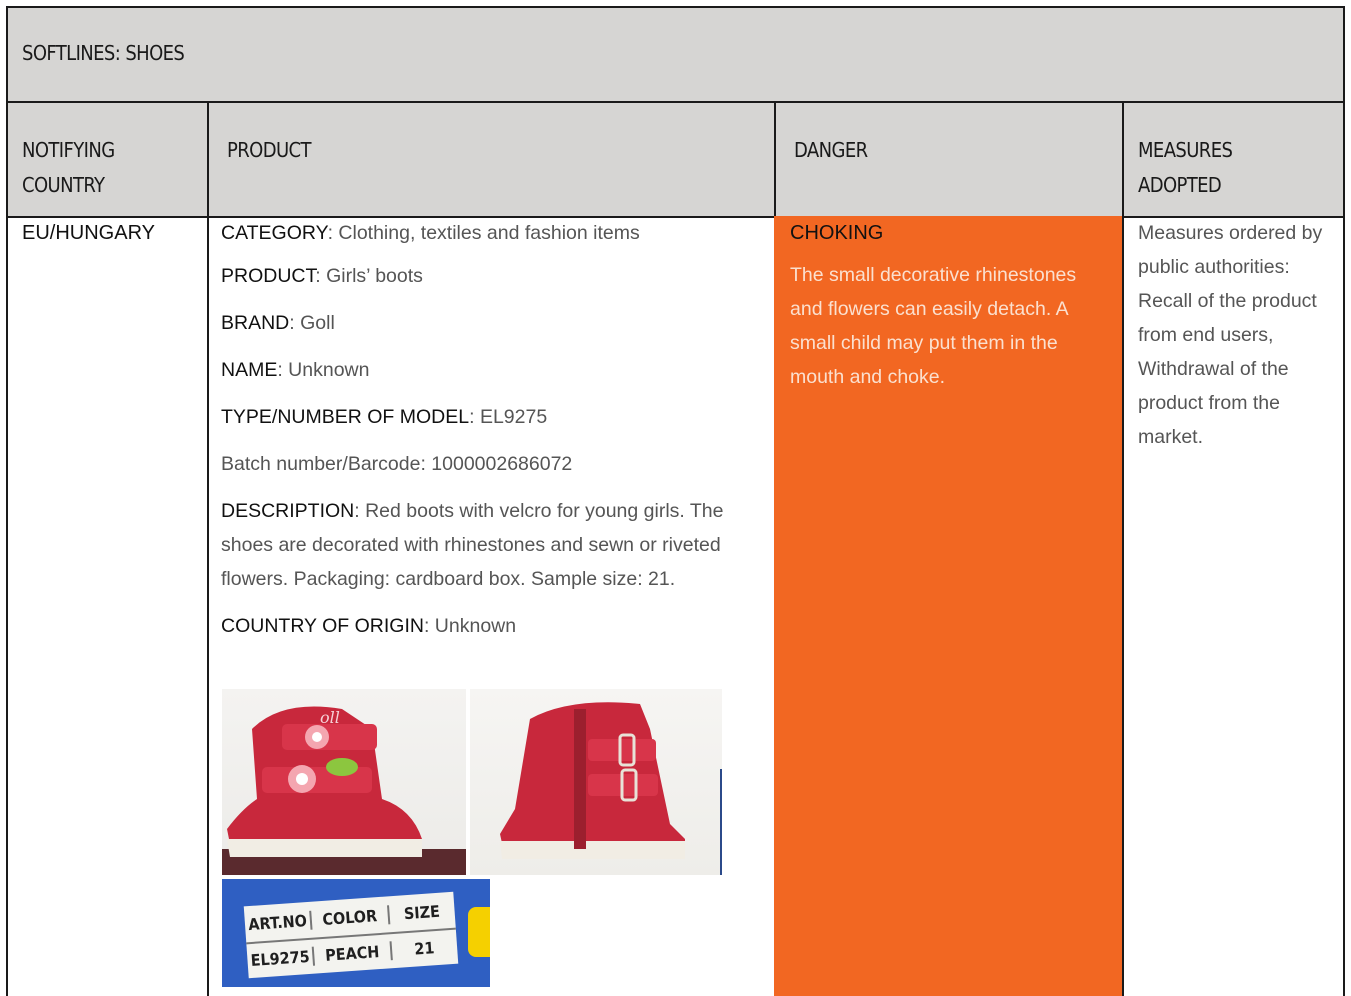 The height and width of the screenshot is (996, 1351). I want to click on batch-value: Batch number/Barcode: 1000002686072, so click(397, 464).